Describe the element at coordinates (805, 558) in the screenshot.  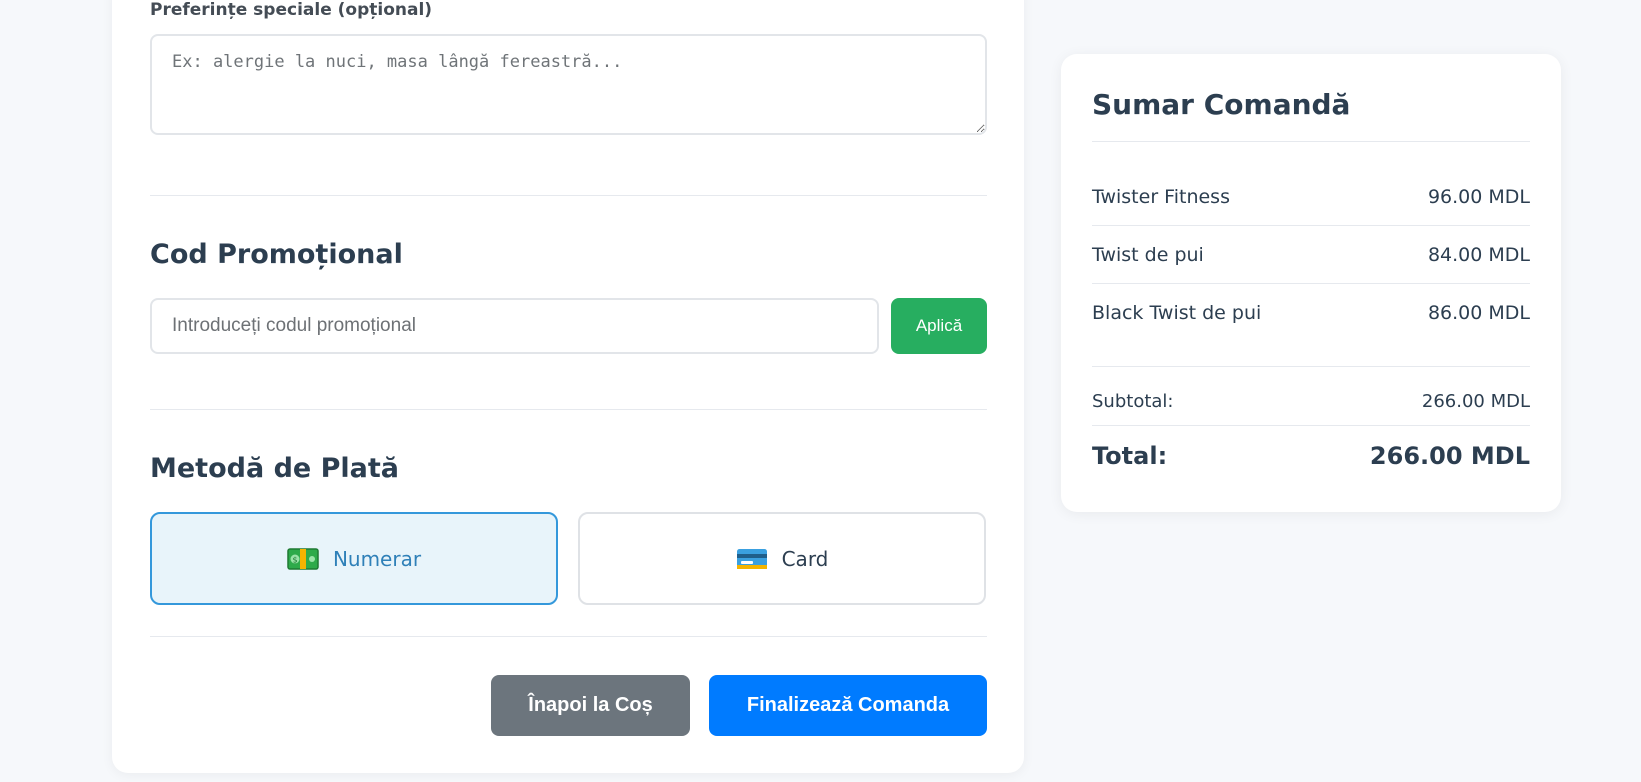
I see `payment-option-label: Card` at that location.